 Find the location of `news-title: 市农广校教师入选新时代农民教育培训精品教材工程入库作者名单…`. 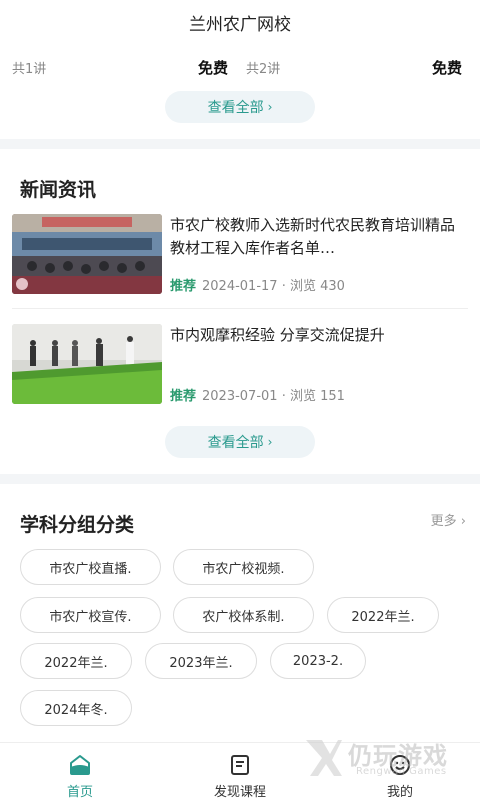

news-title: 市农广校教师入选新时代农民教育培训精品教材工程入库作者名单… is located at coordinates (313, 236).